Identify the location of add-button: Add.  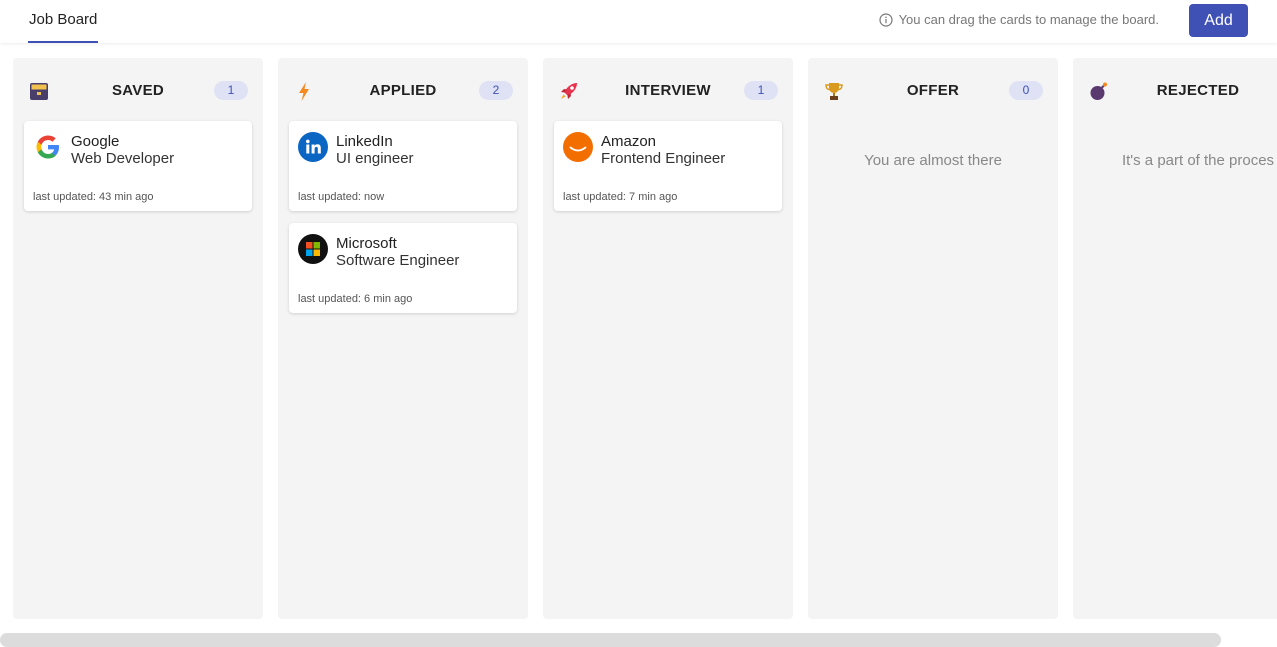
(1218, 20).